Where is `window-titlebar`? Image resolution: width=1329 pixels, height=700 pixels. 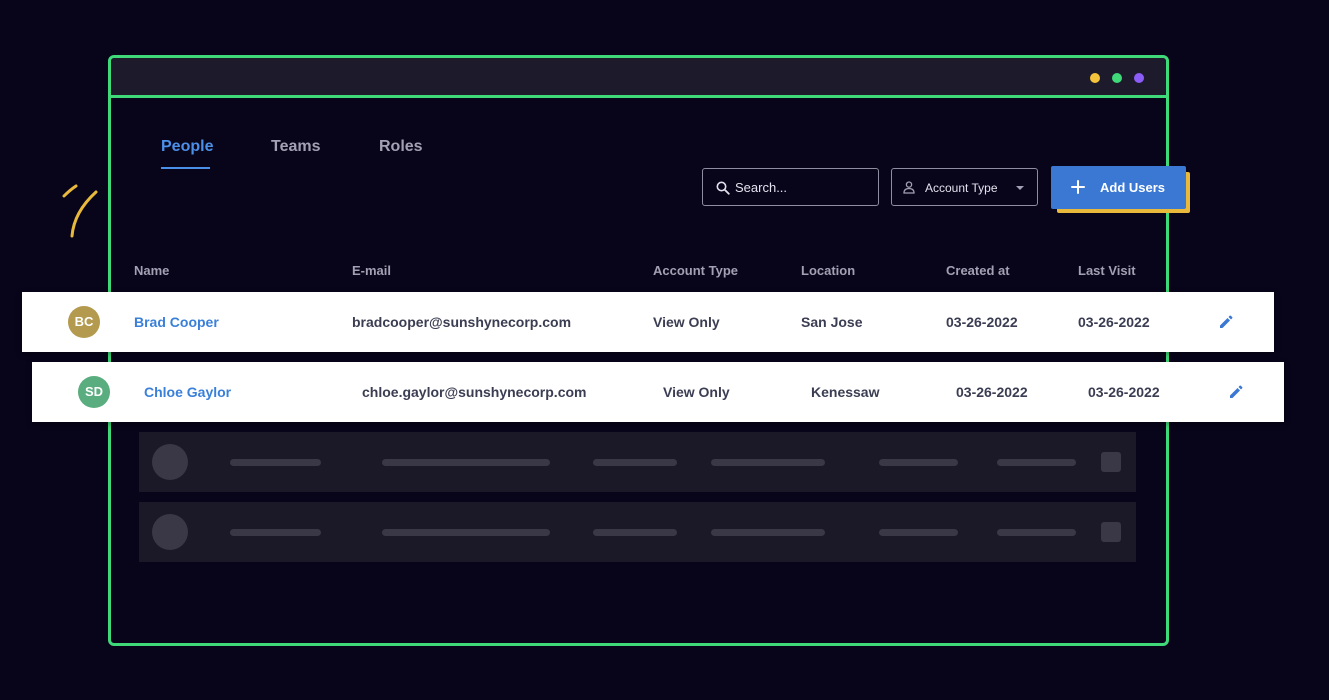
window-titlebar is located at coordinates (638, 78).